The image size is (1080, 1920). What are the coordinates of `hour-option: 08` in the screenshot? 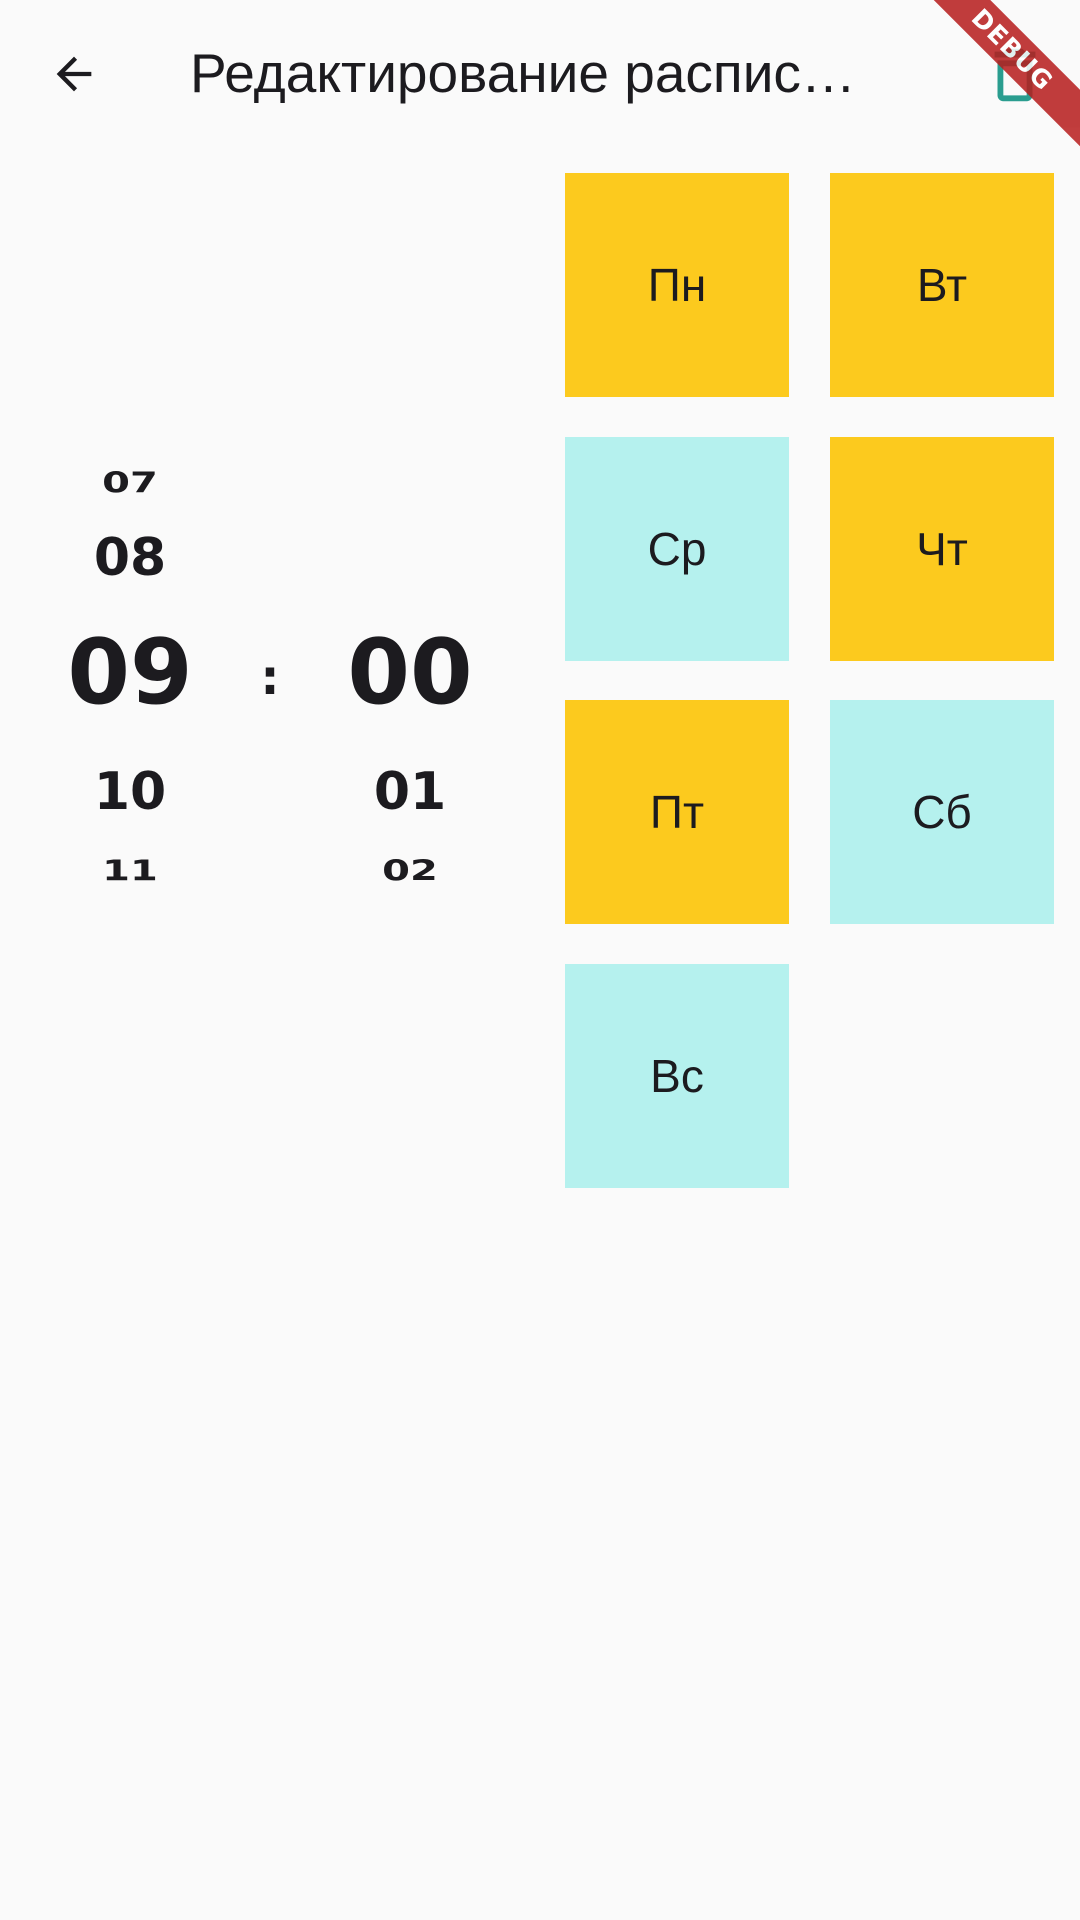 It's located at (130, 558).